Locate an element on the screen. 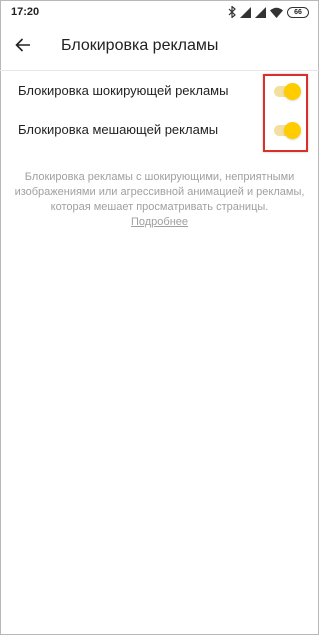 The height and width of the screenshot is (635, 320). setting-label-annoying-ads: Блокировка мешающей рекламы is located at coordinates (118, 129).